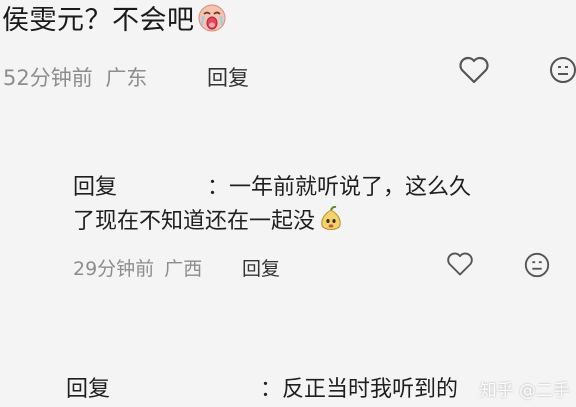 This screenshot has height=407, width=576. Describe the element at coordinates (370, 389) in the screenshot. I see `reply-text: 反正当时我听到的` at that location.